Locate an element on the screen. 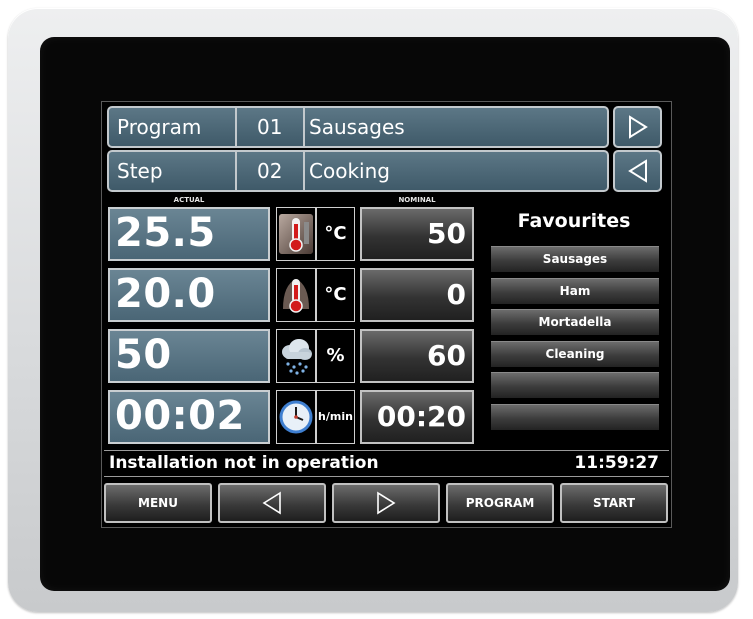 The width and height of the screenshot is (753, 619). favourite-item-cleaning: Cleaning is located at coordinates (575, 354).